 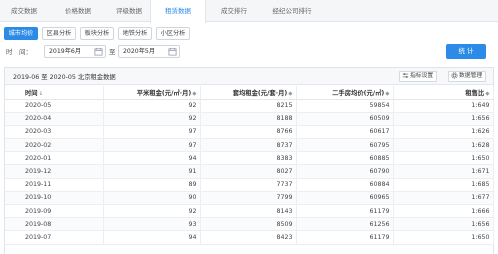 What do you see at coordinates (345, 106) in the screenshot?
I see `cell-resale-price: 59854` at bounding box center [345, 106].